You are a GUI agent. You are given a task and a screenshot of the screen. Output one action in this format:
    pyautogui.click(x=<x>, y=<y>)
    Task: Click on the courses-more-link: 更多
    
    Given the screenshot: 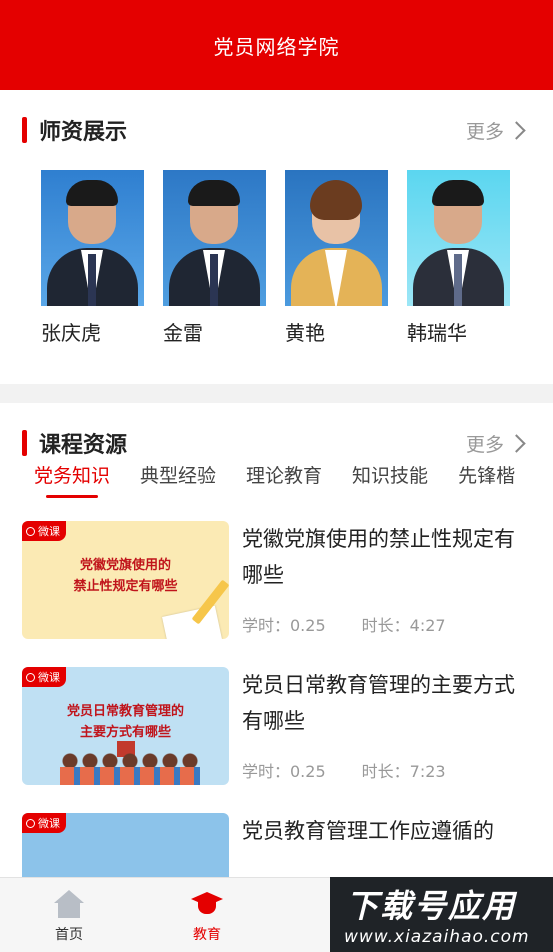 What is the action you would take?
    pyautogui.click(x=495, y=443)
    